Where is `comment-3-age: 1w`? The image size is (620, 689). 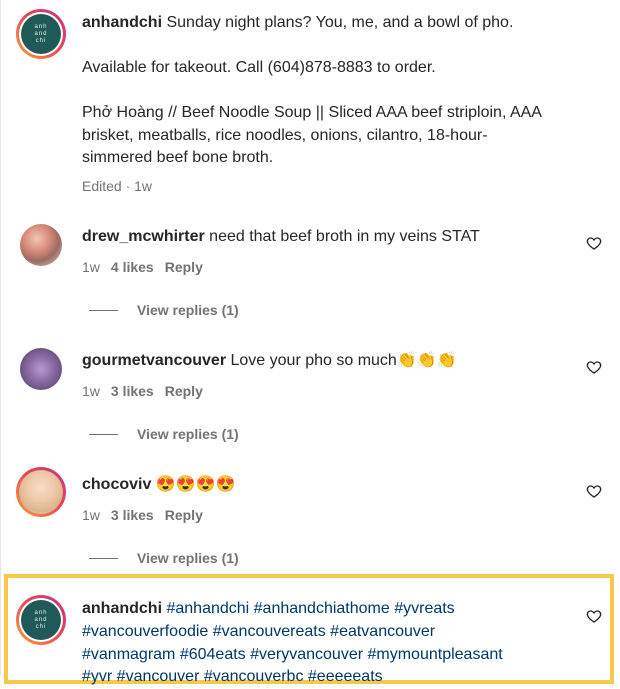
comment-3-age: 1w is located at coordinates (91, 515).